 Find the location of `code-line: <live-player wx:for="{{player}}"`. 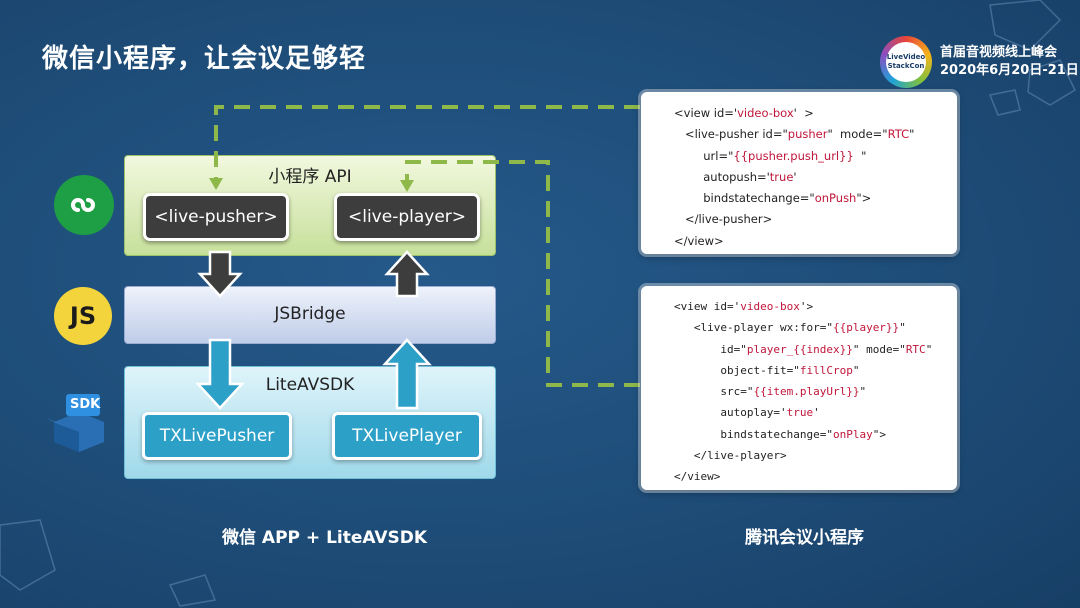

code-line: <live-player wx:for="{{player}}" is located at coordinates (815, 327).